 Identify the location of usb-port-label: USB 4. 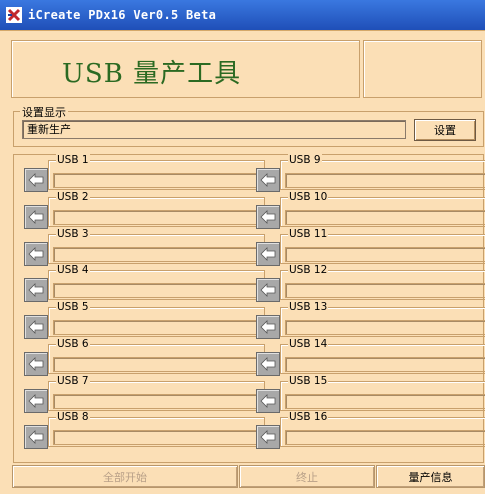
(73, 270).